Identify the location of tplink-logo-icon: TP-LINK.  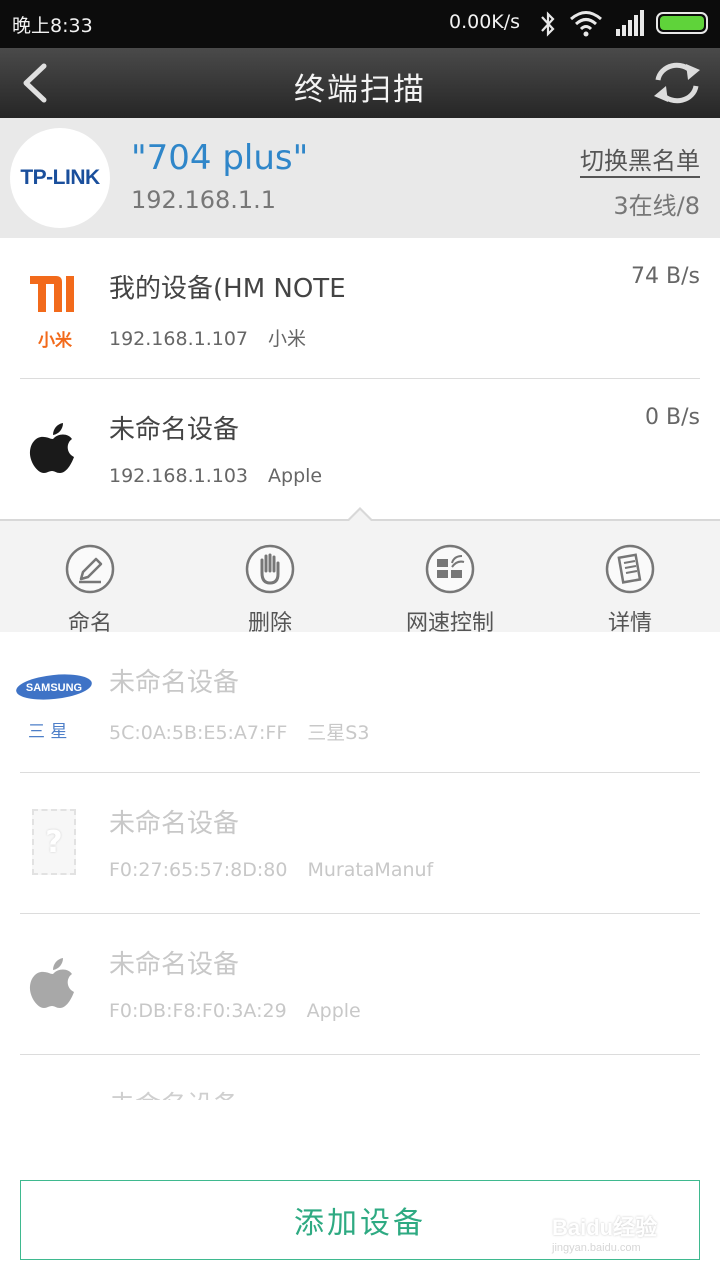
(60, 178).